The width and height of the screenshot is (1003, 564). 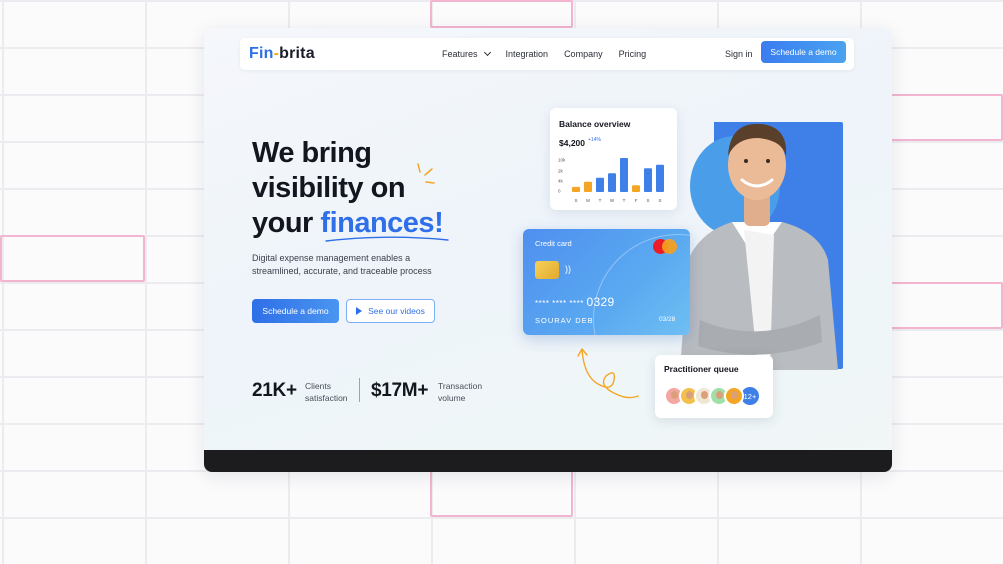 What do you see at coordinates (387, 239) in the screenshot?
I see `title-underline` at bounding box center [387, 239].